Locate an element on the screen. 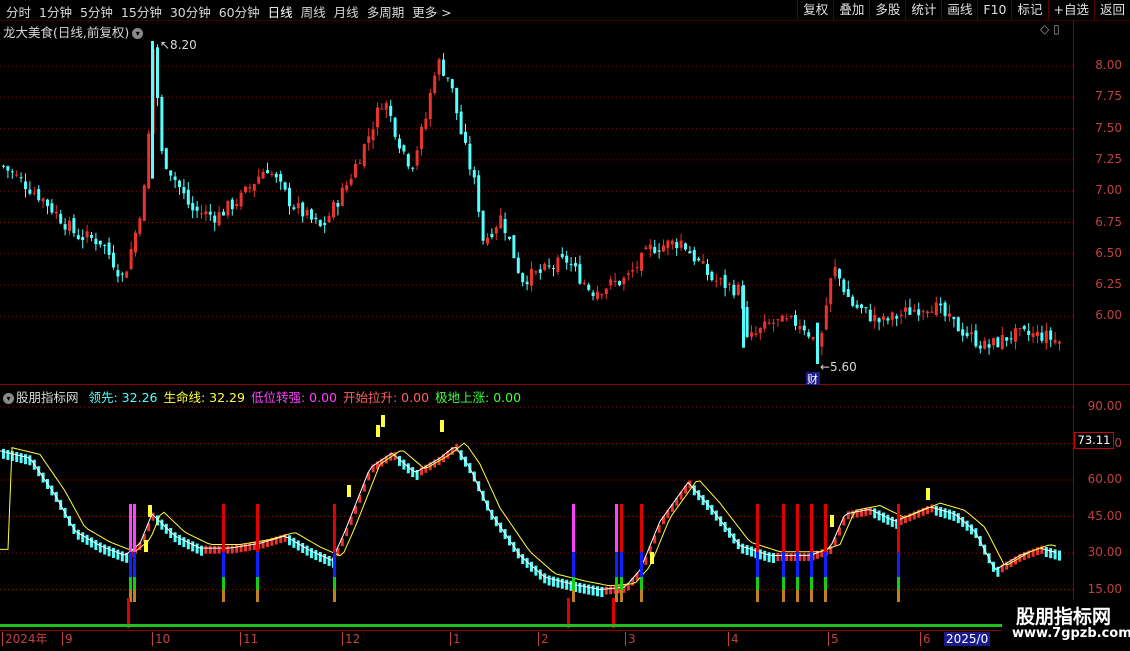 The image size is (1130, 651). time-axis-tick: 2024年 is located at coordinates (25, 639).